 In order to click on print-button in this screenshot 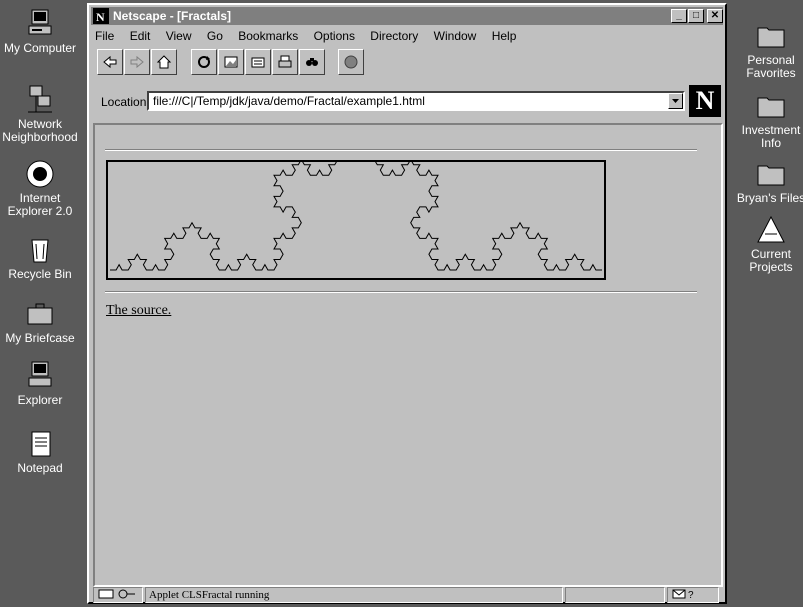, I will do `click(285, 62)`.